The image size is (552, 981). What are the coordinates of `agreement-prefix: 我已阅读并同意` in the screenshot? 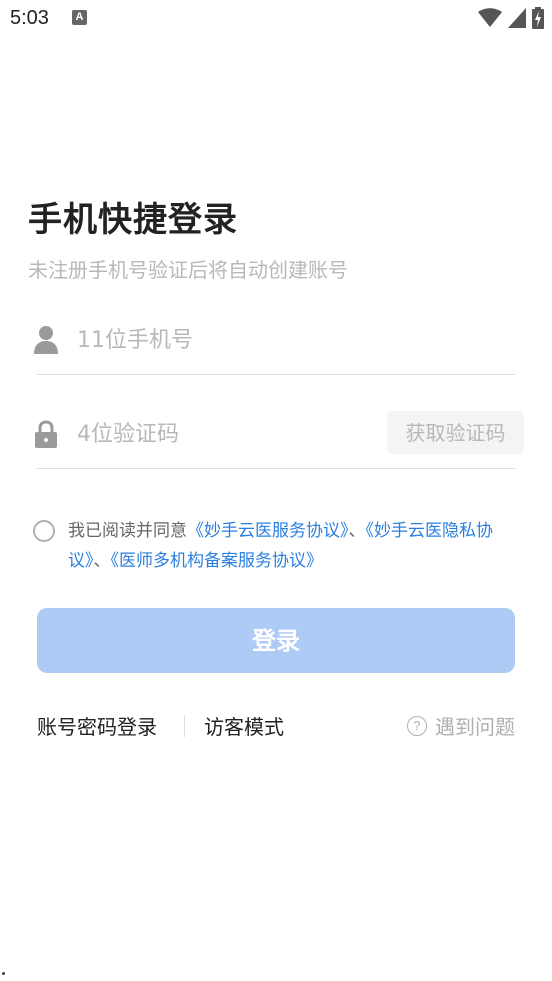 It's located at (127, 531).